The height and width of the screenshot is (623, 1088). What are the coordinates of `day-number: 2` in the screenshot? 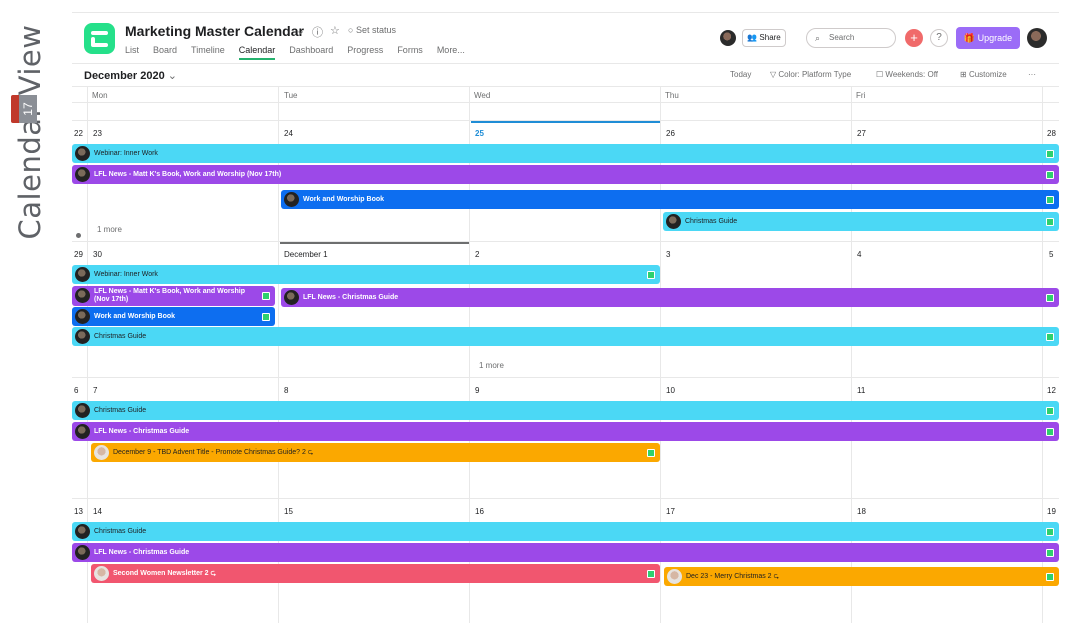 It's located at (477, 254).